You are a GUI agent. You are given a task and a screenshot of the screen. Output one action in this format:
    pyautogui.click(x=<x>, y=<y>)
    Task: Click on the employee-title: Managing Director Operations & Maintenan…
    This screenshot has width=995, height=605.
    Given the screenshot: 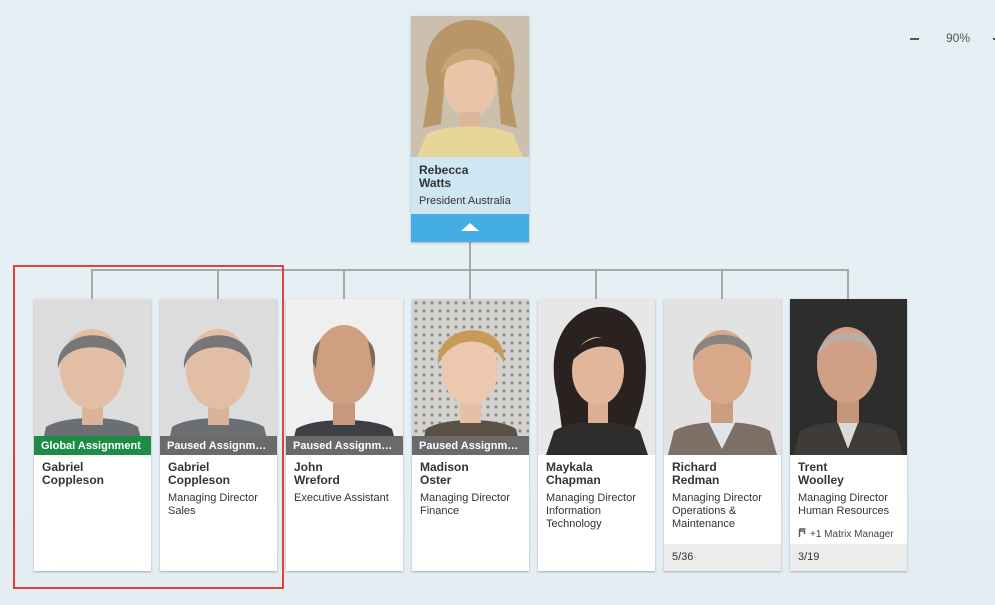 What is the action you would take?
    pyautogui.click(x=717, y=511)
    